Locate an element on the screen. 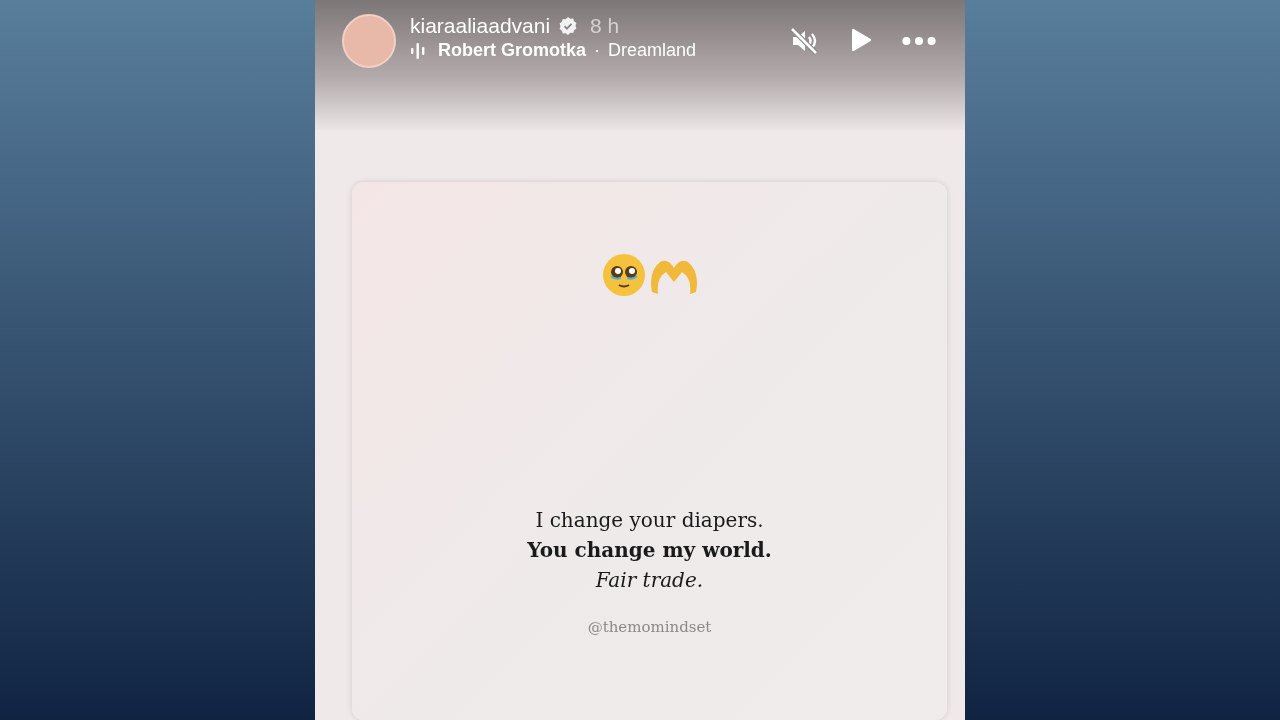  audio-artist: Robert Gromotka is located at coordinates (512, 50).